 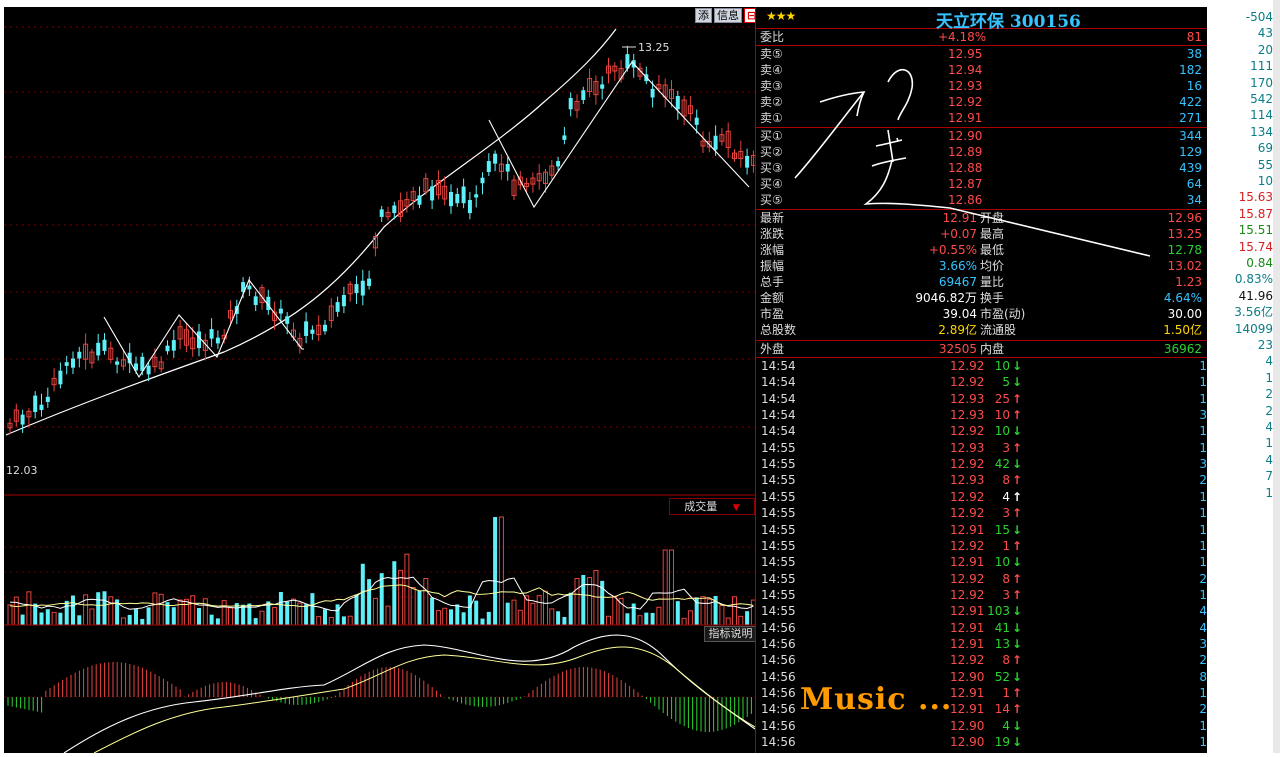 I want to click on stat-value: 4.64%, so click(x=1182, y=298).